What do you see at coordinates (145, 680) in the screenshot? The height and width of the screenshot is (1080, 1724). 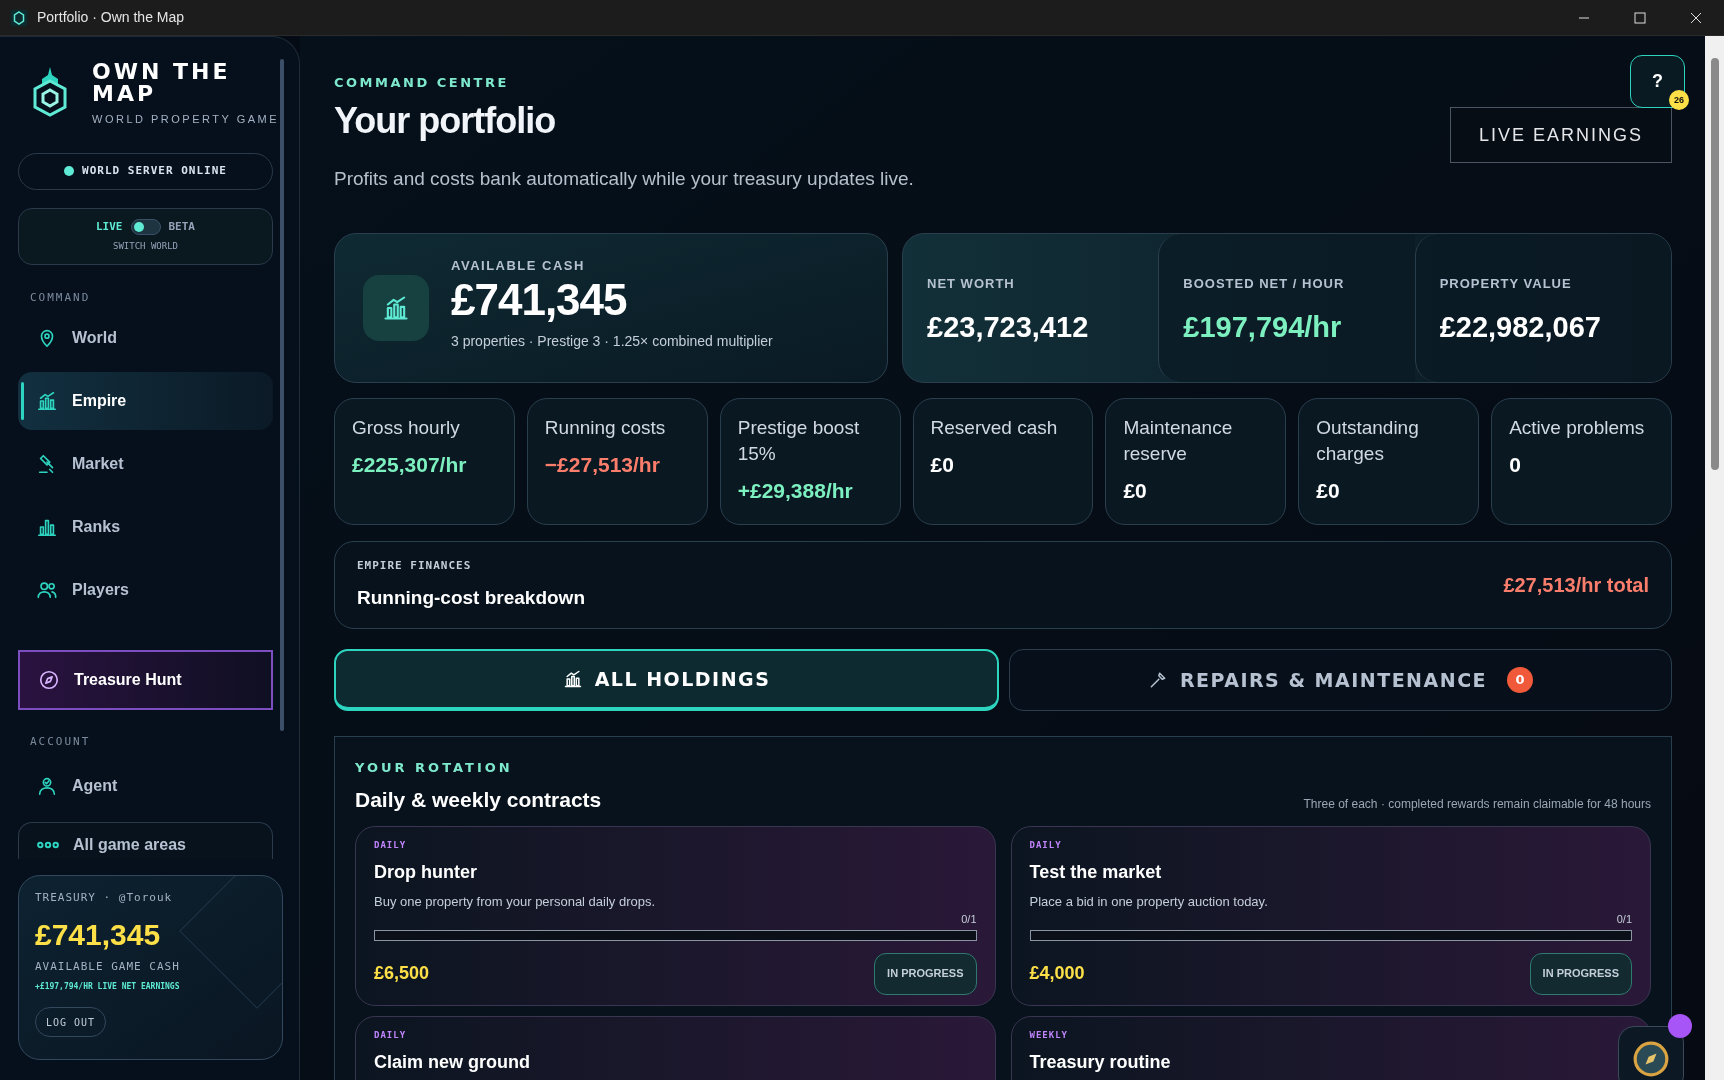 I see `sidebar-item: Treasure Hunt` at bounding box center [145, 680].